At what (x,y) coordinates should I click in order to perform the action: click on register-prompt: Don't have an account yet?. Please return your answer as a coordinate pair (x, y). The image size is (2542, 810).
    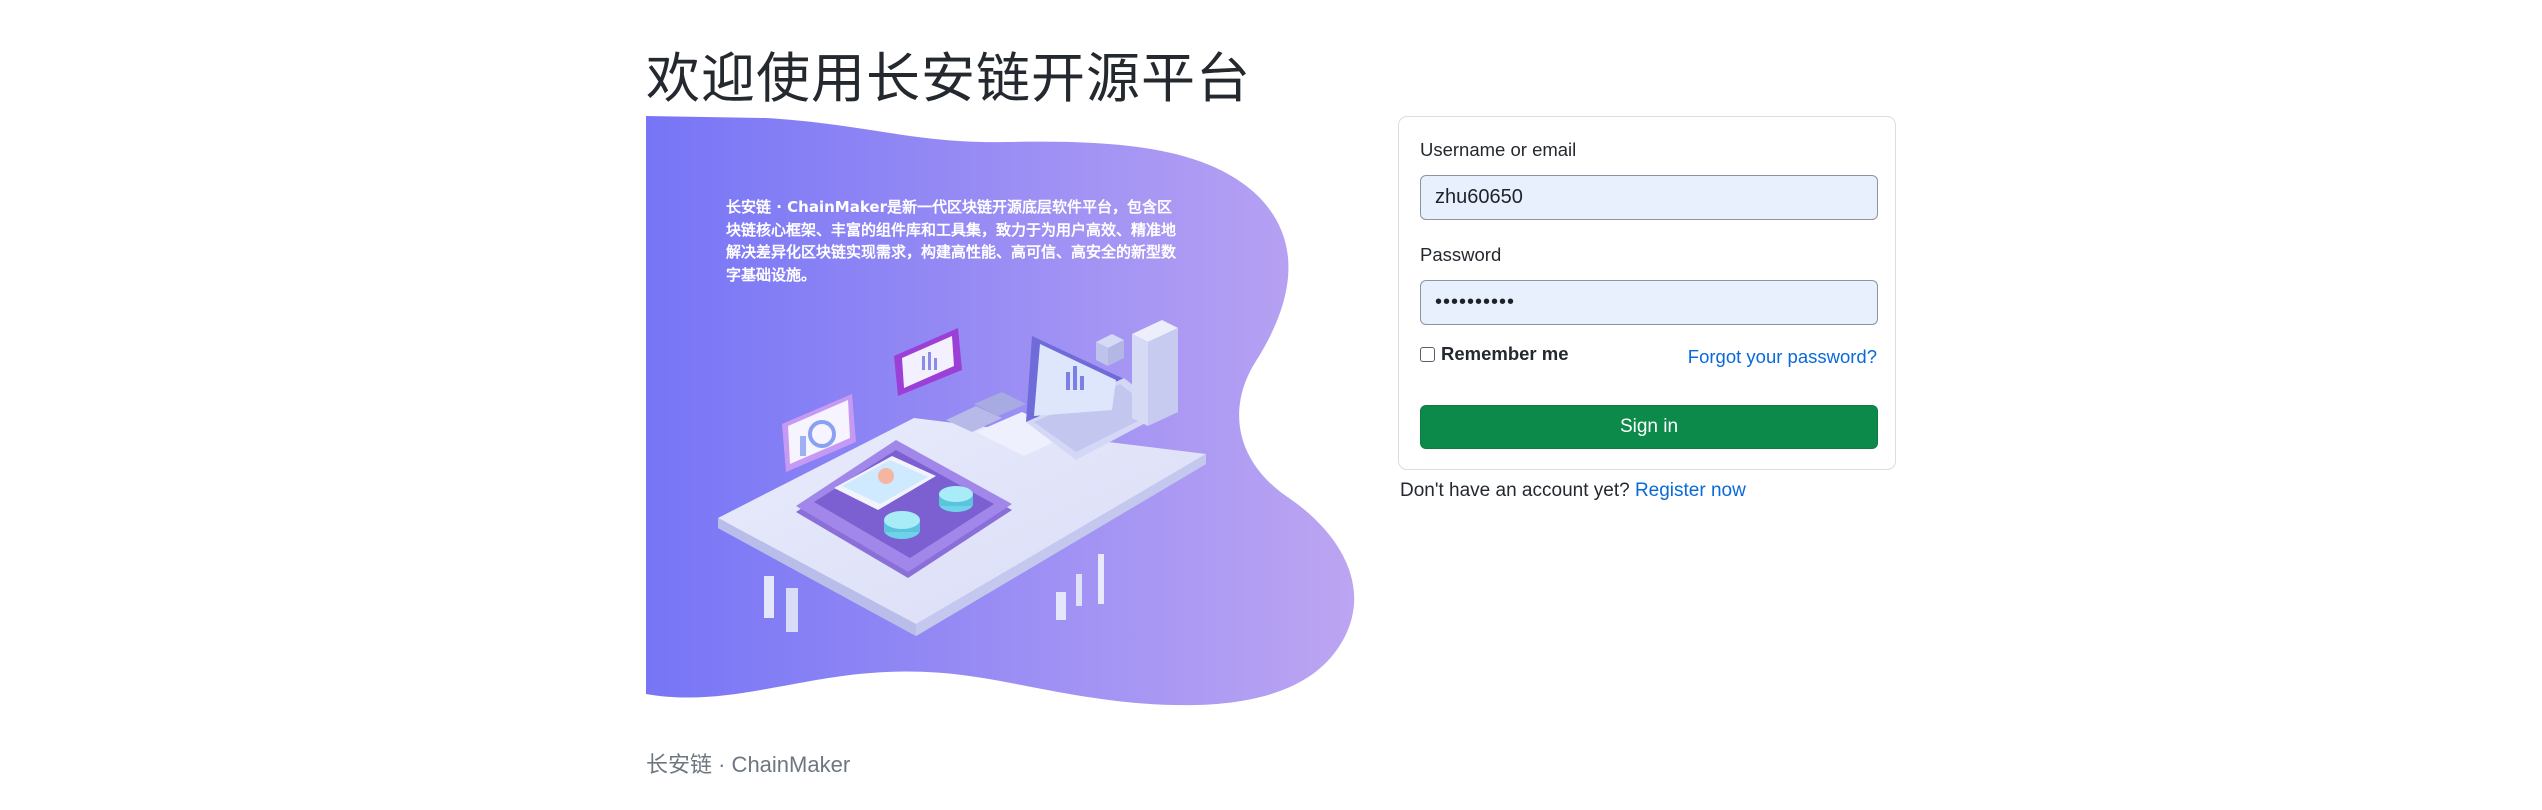
    Looking at the image, I should click on (1517, 490).